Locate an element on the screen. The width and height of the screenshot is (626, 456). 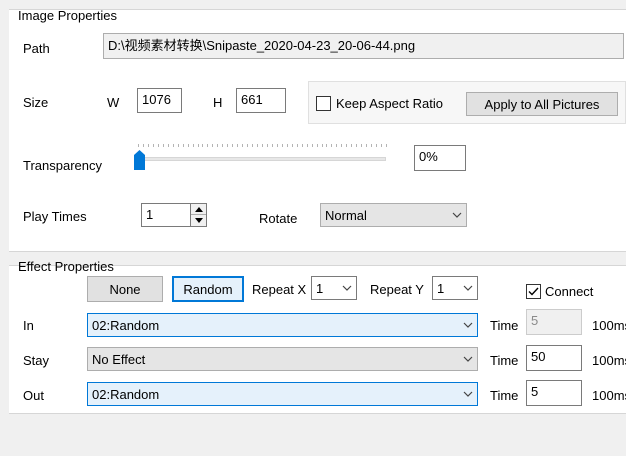
triangle-down-icon is located at coordinates (198, 220).